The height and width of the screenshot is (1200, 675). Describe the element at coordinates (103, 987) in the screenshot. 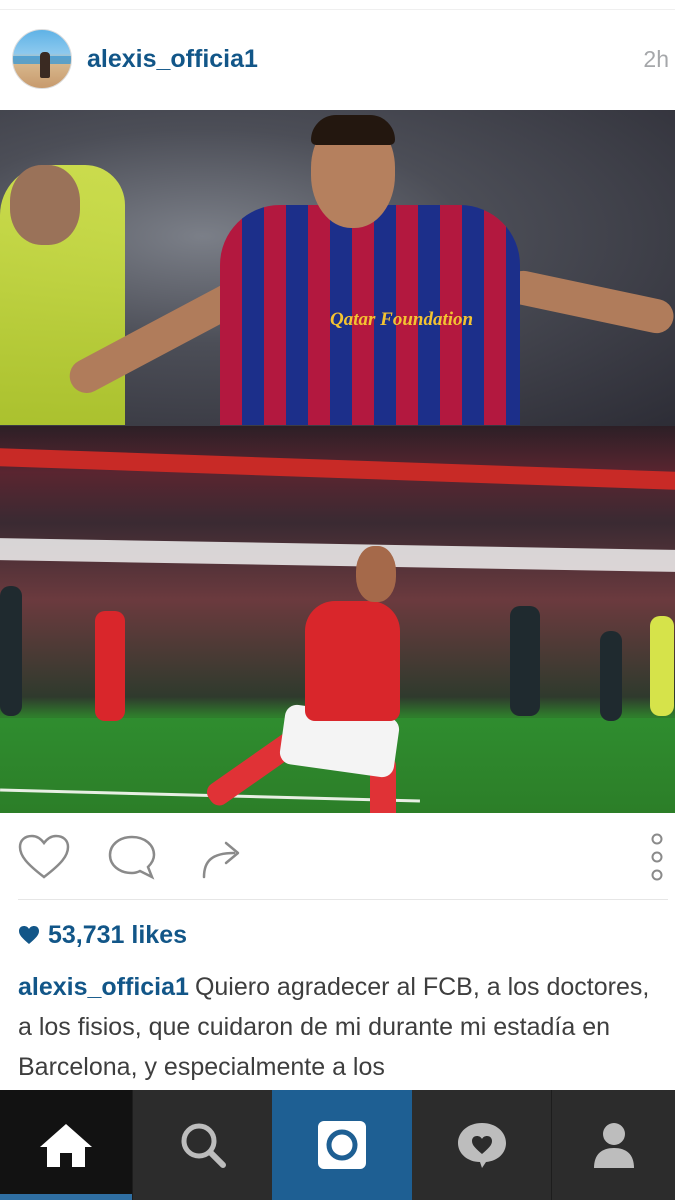

I see `caption-username: alexis_officia1` at that location.